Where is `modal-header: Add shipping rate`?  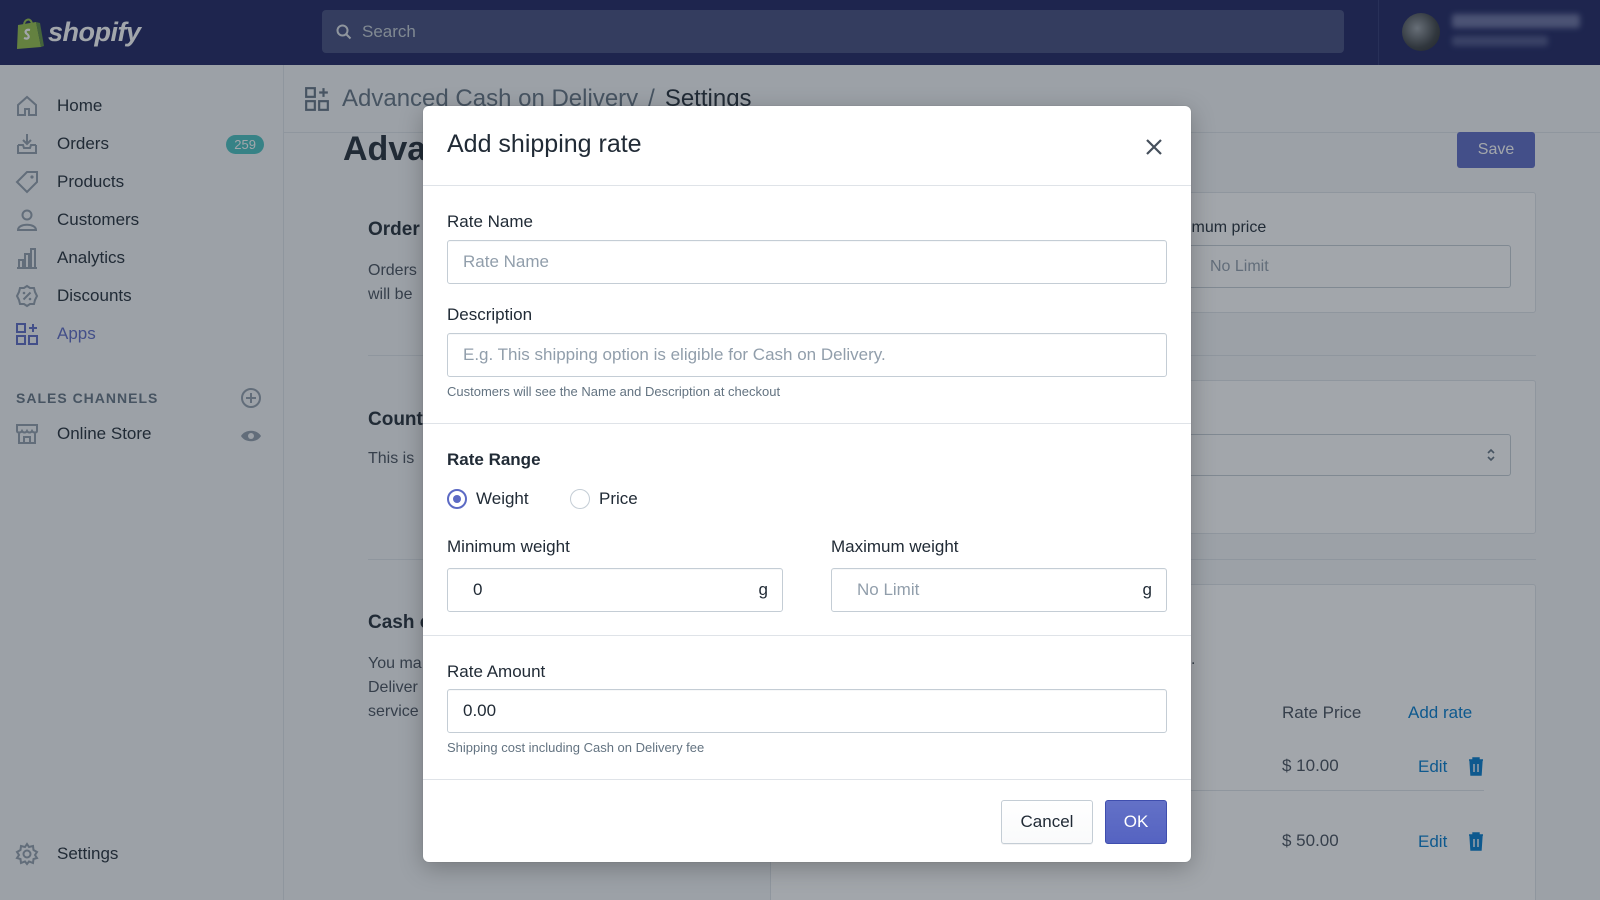 modal-header: Add shipping rate is located at coordinates (807, 146).